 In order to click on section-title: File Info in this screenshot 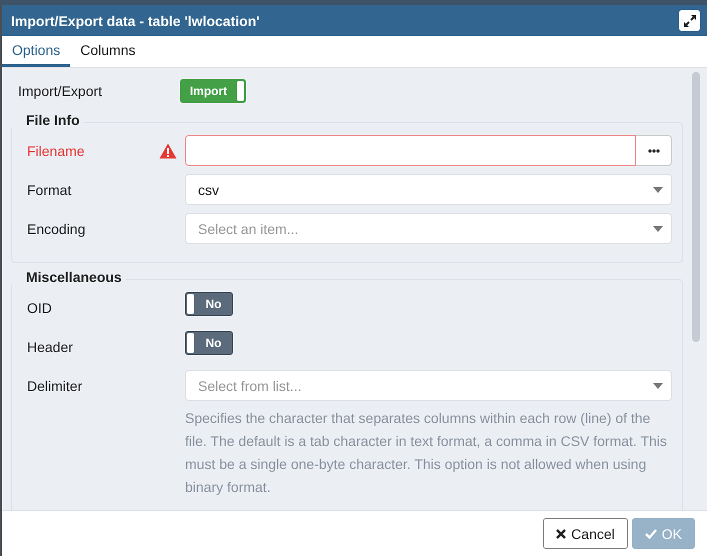, I will do `click(47, 120)`.